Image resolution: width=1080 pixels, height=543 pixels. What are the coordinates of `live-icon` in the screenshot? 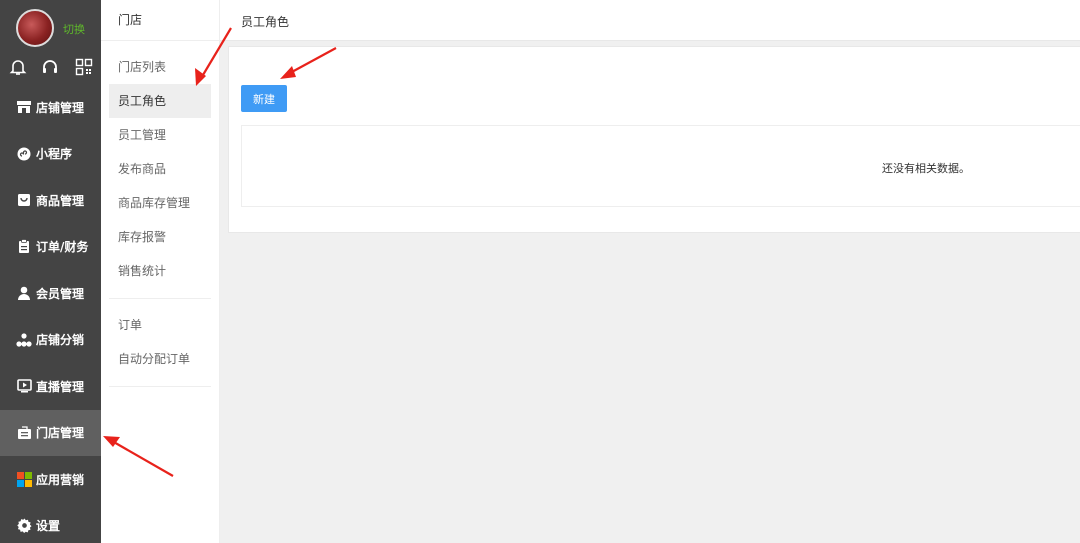 It's located at (24, 386).